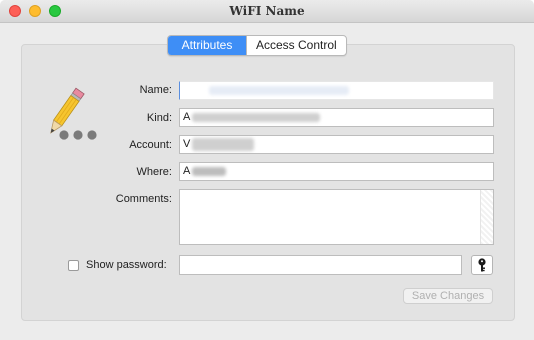  What do you see at coordinates (448, 296) in the screenshot?
I see `save-changes-button: Save Changes` at bounding box center [448, 296].